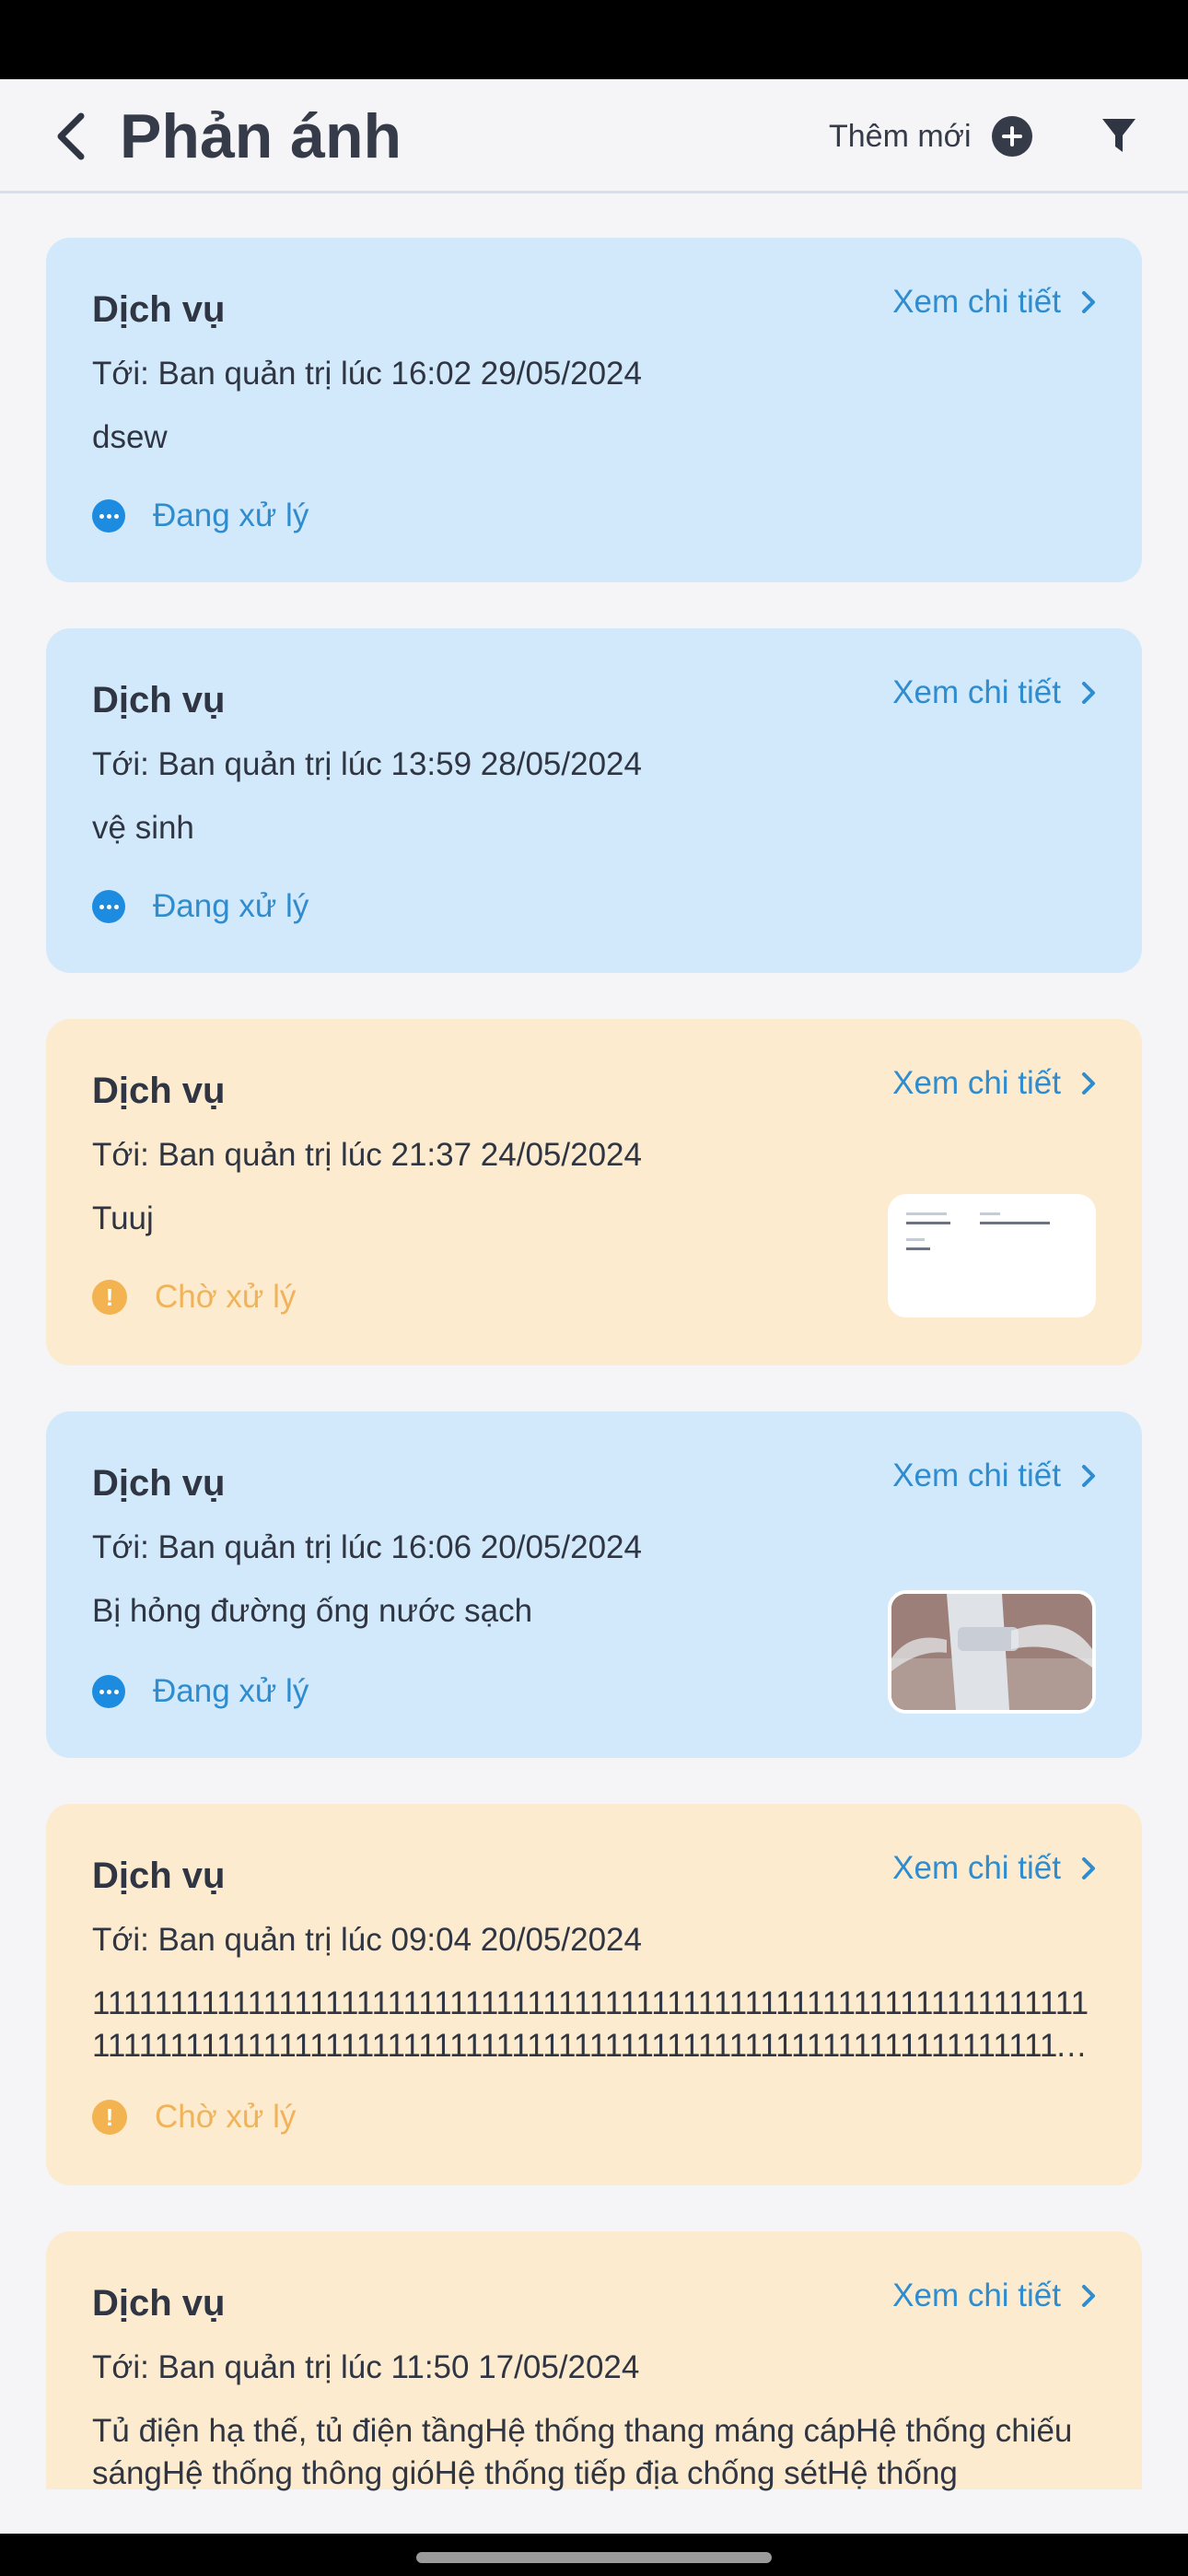 This screenshot has height=2576, width=1188. I want to click on filter-button, so click(1119, 136).